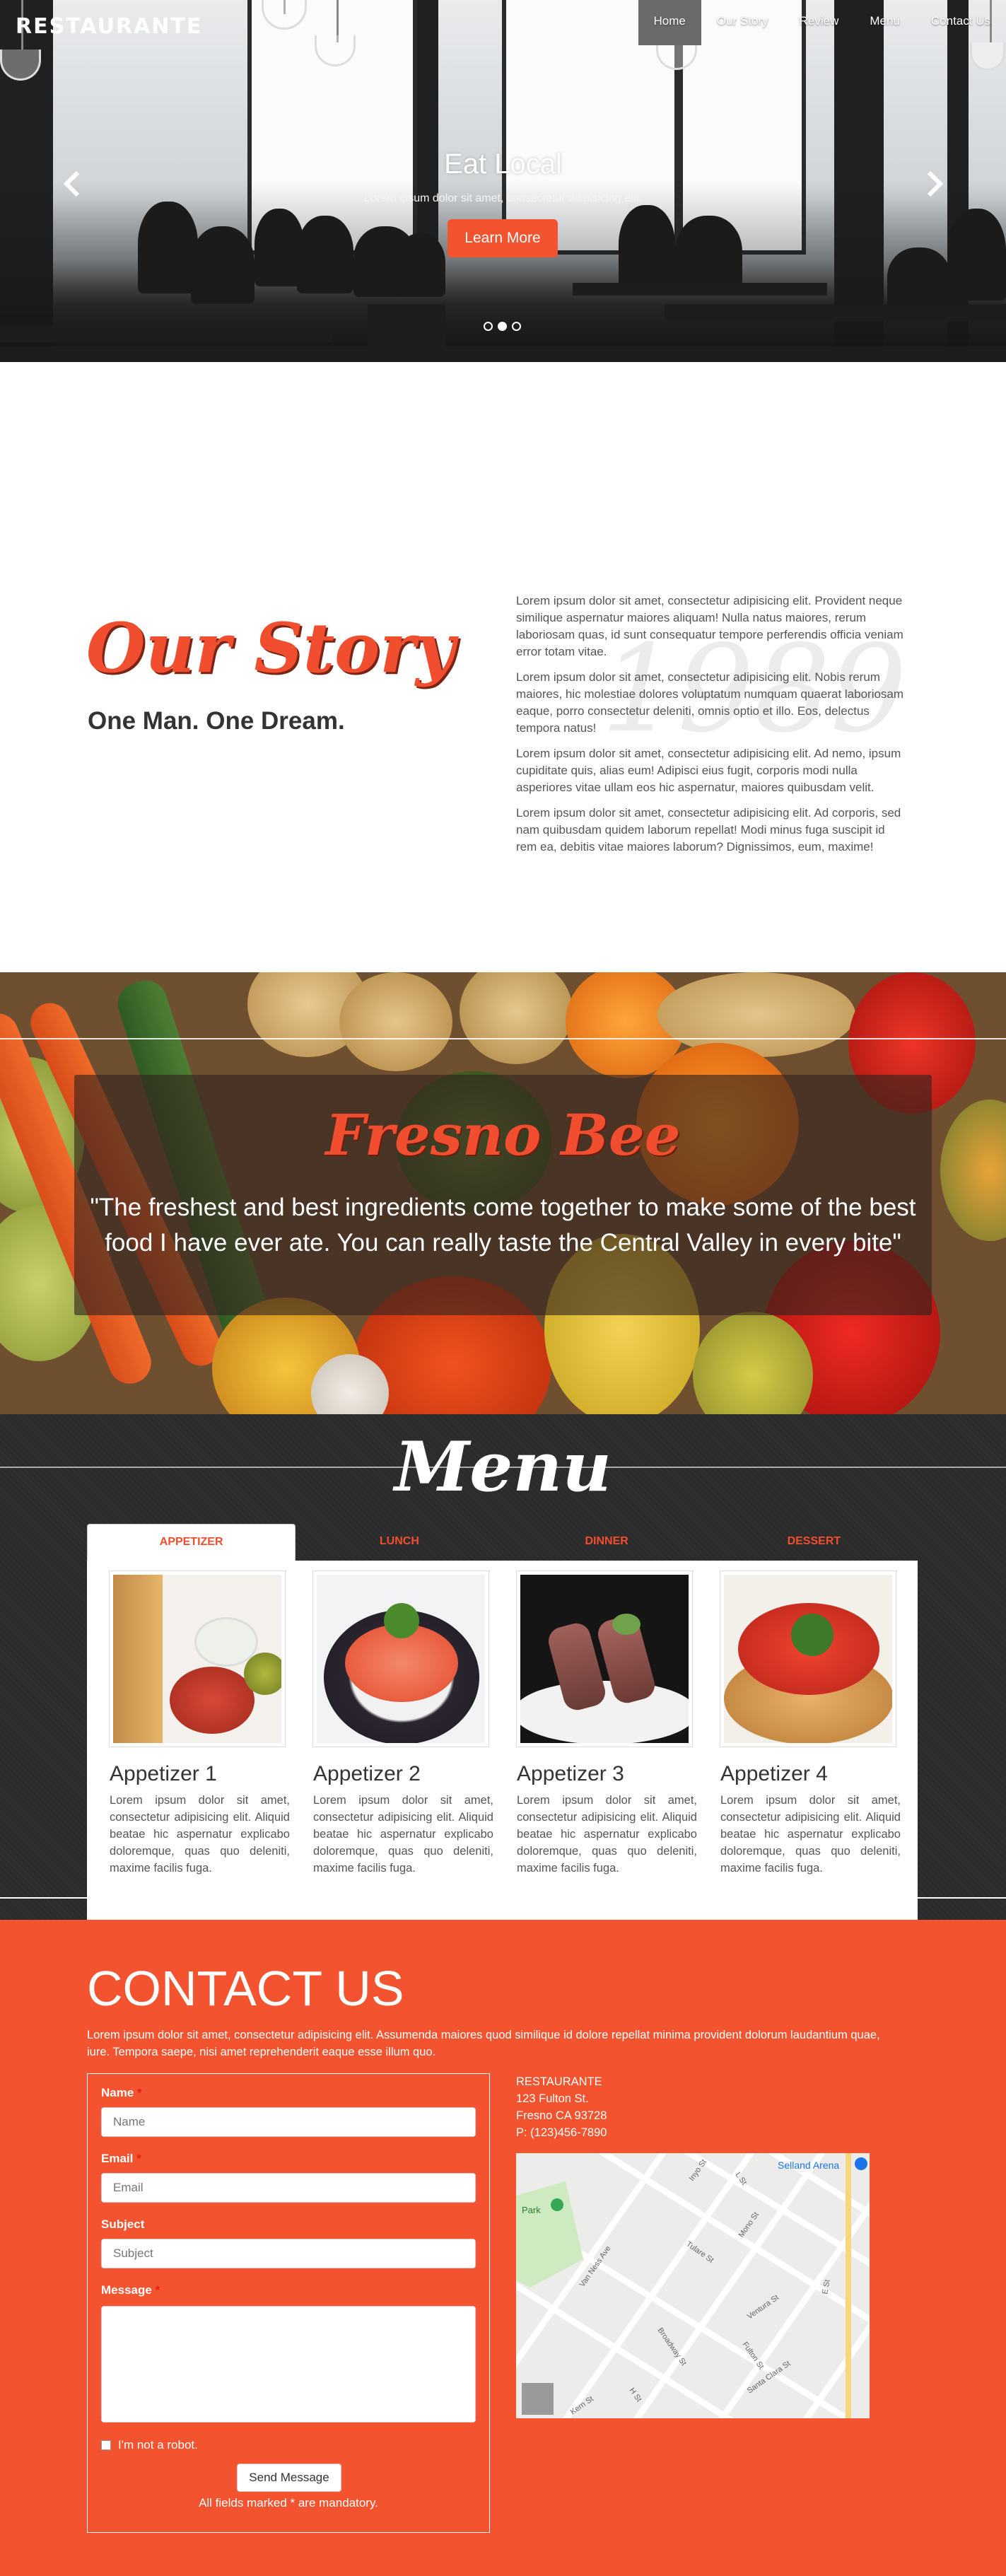  What do you see at coordinates (503, 238) in the screenshot?
I see `learn-more-button: Learn More` at bounding box center [503, 238].